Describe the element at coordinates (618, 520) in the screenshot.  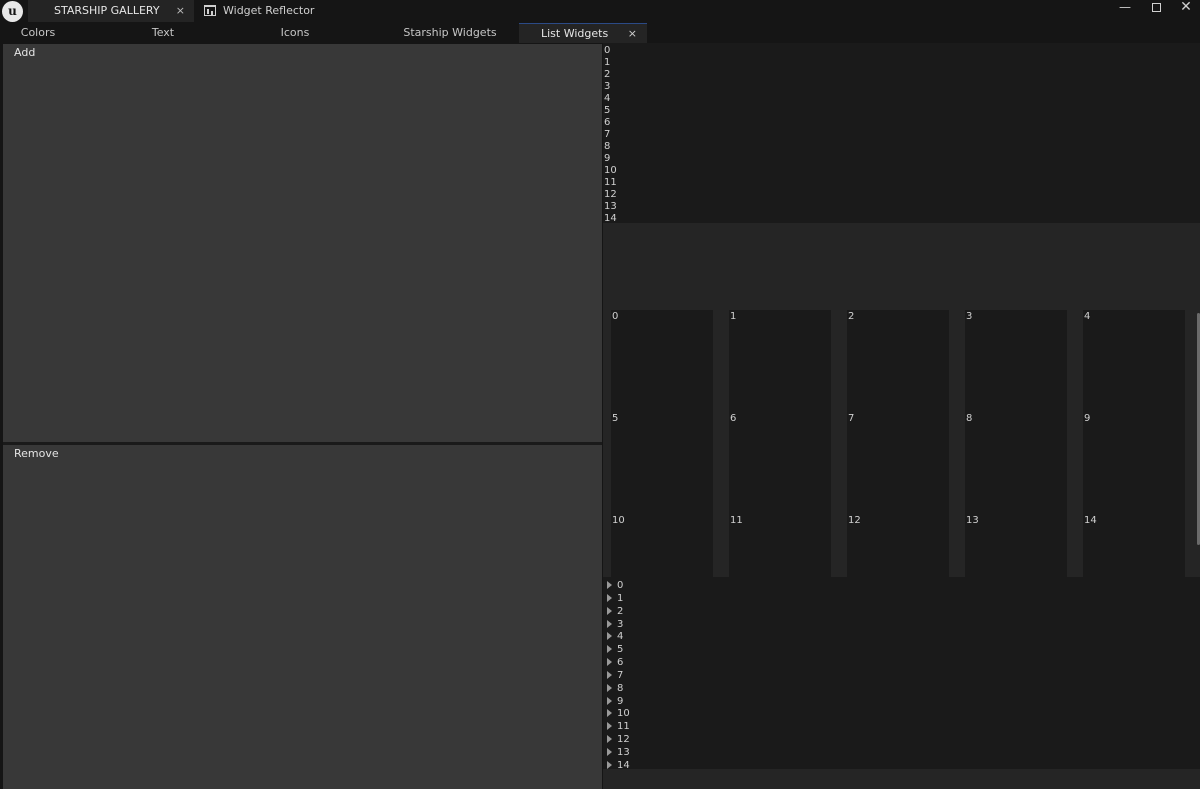
I see `tile-item: 10` at that location.